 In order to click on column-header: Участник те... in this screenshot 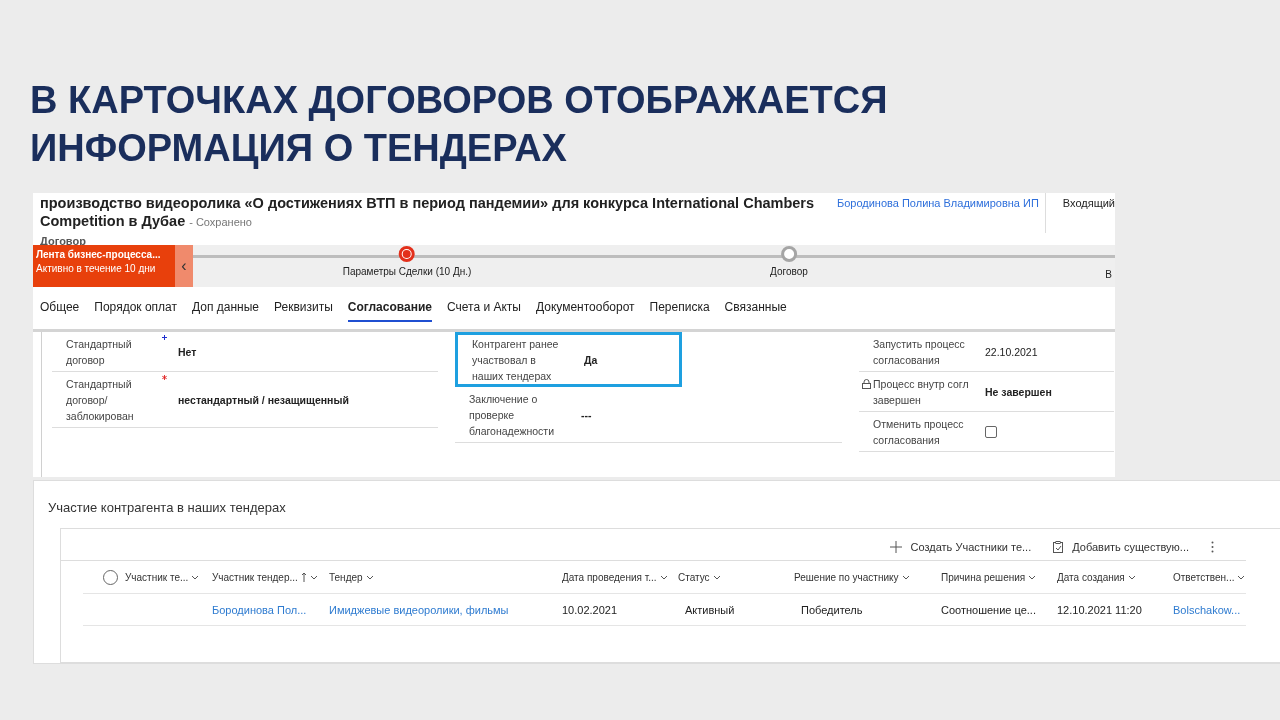, I will do `click(162, 577)`.